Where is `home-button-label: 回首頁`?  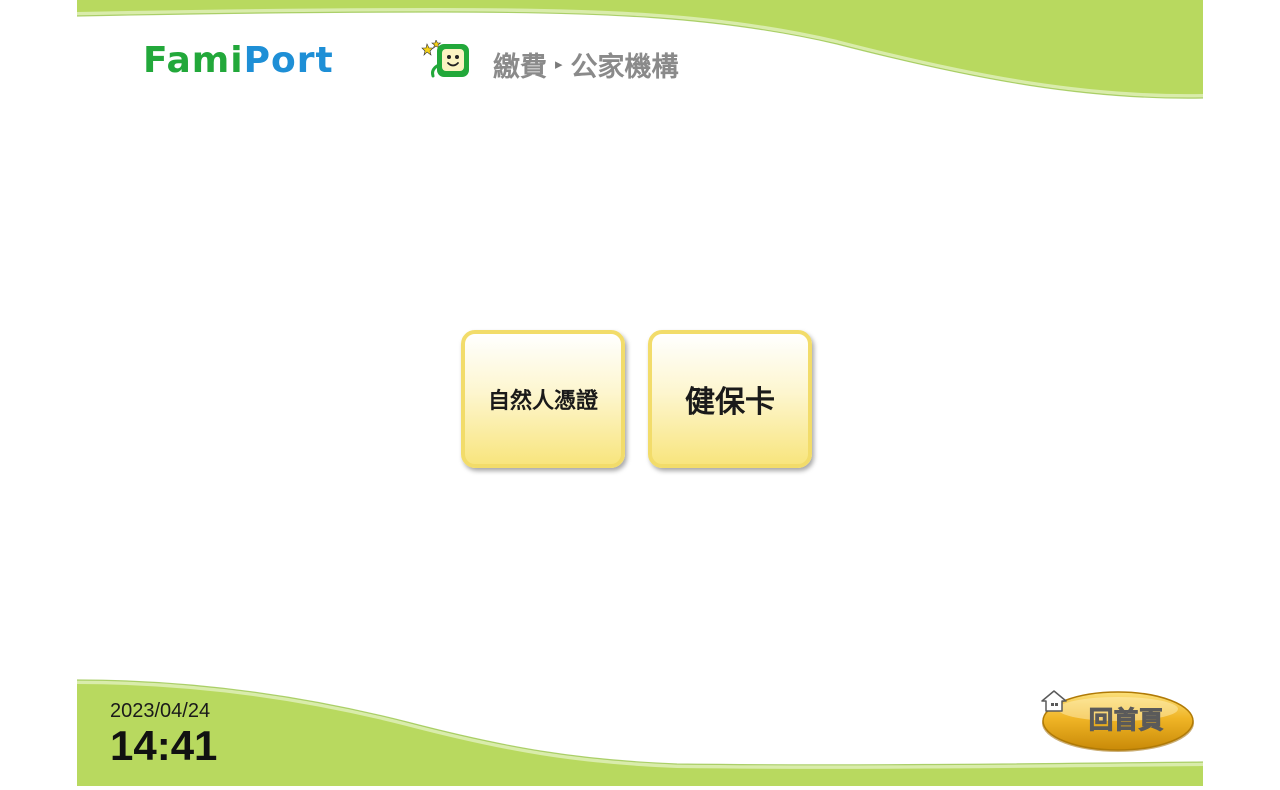
home-button-label: 回首頁 is located at coordinates (1126, 719).